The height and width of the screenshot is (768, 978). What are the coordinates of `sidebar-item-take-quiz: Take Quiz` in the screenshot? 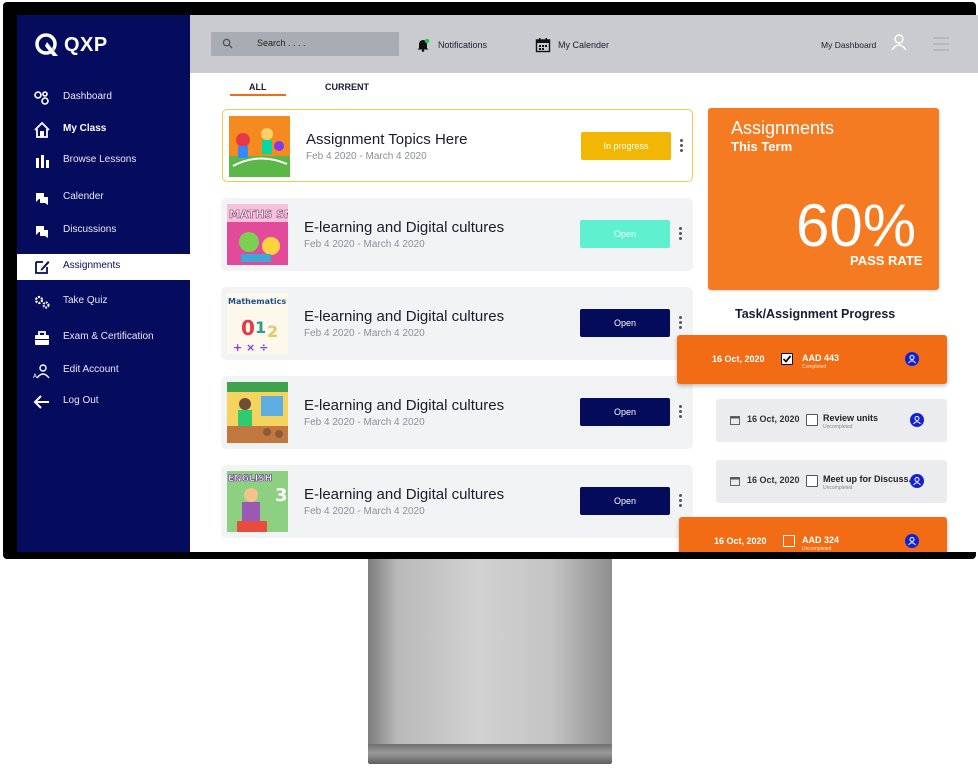 It's located at (103, 302).